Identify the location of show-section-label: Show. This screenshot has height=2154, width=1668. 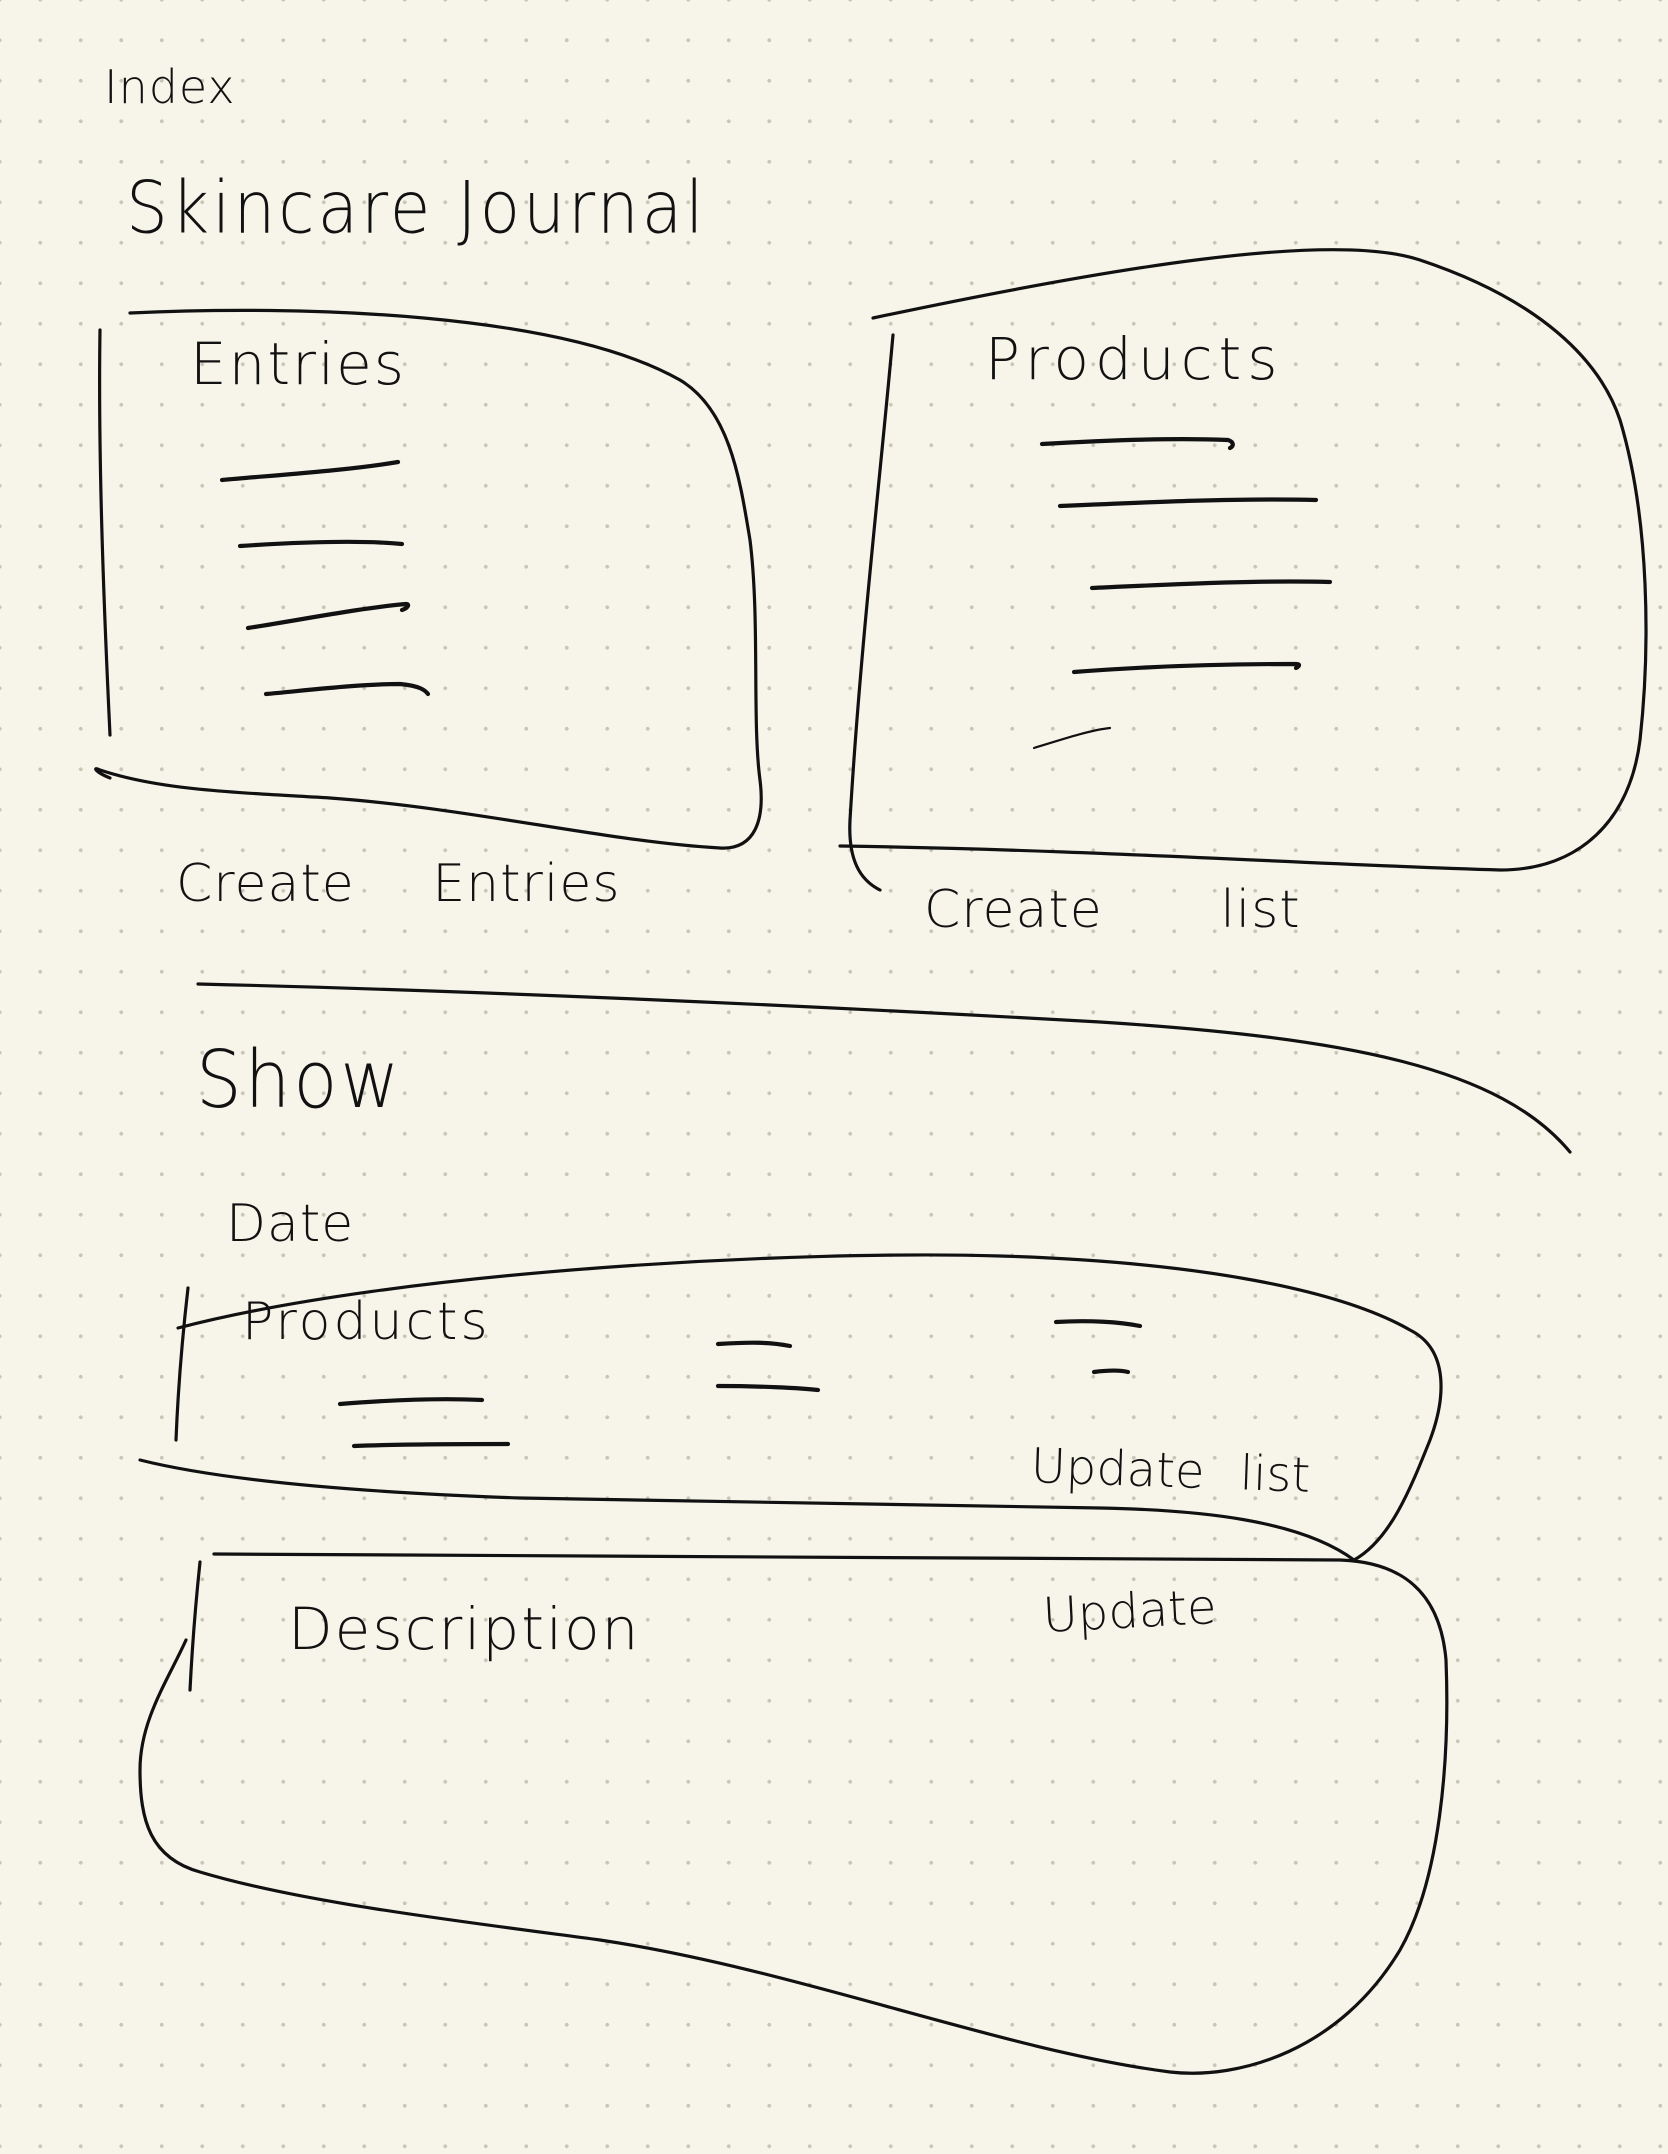
(299, 1079).